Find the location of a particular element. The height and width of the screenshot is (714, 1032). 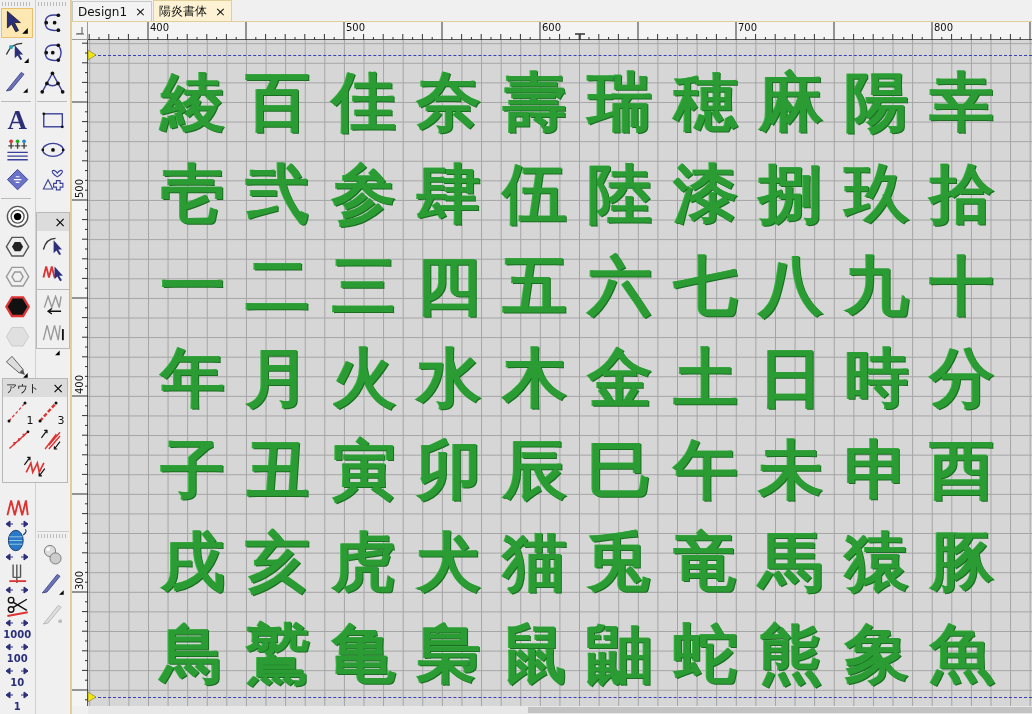

embroidered-character: 鼠 is located at coordinates (534, 654).